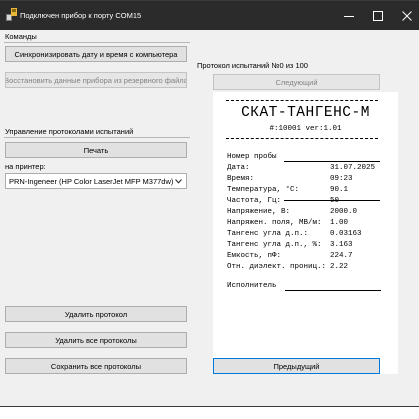  What do you see at coordinates (274, 245) in the screenshot?
I see `receipt-row-key: Тангенс угла д.п., %:` at bounding box center [274, 245].